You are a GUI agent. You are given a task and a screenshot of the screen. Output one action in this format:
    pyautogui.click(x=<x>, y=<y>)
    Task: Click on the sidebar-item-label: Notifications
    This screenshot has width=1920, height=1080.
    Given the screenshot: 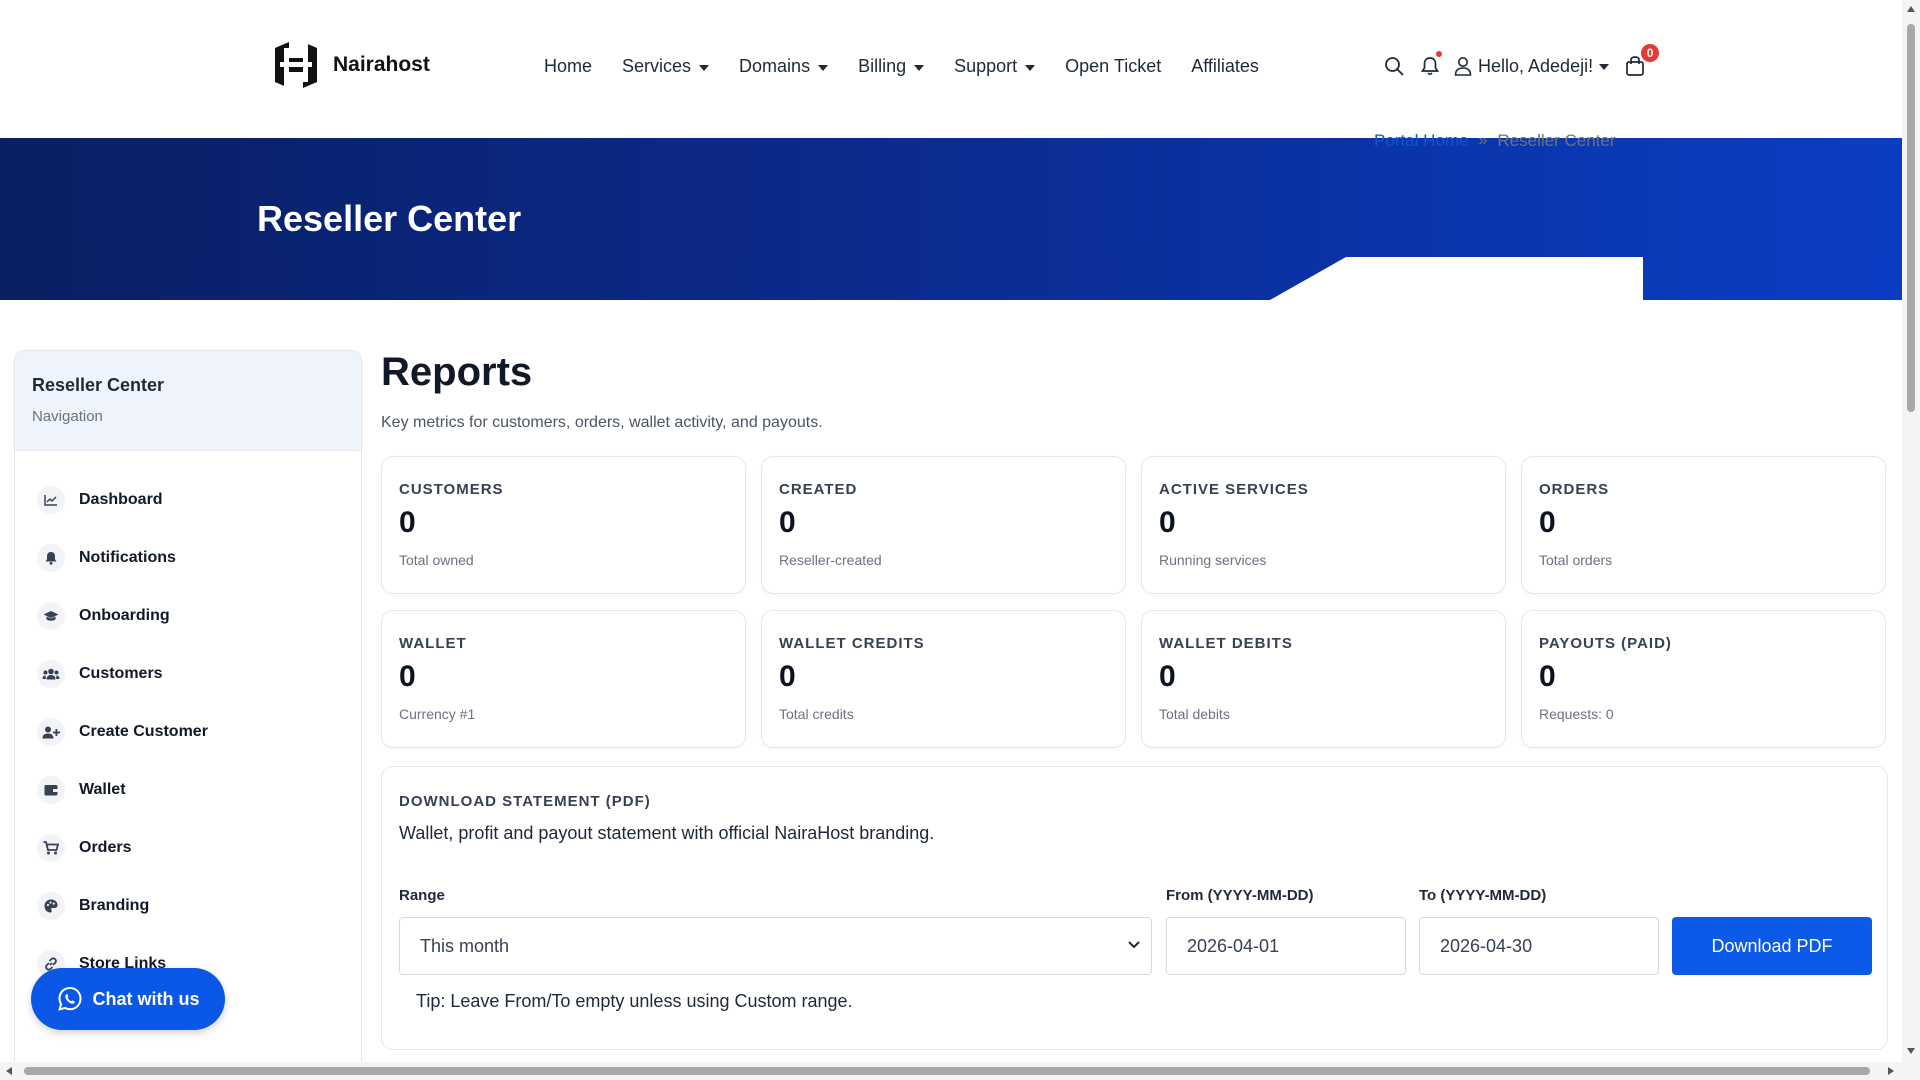 What is the action you would take?
    pyautogui.click(x=127, y=557)
    